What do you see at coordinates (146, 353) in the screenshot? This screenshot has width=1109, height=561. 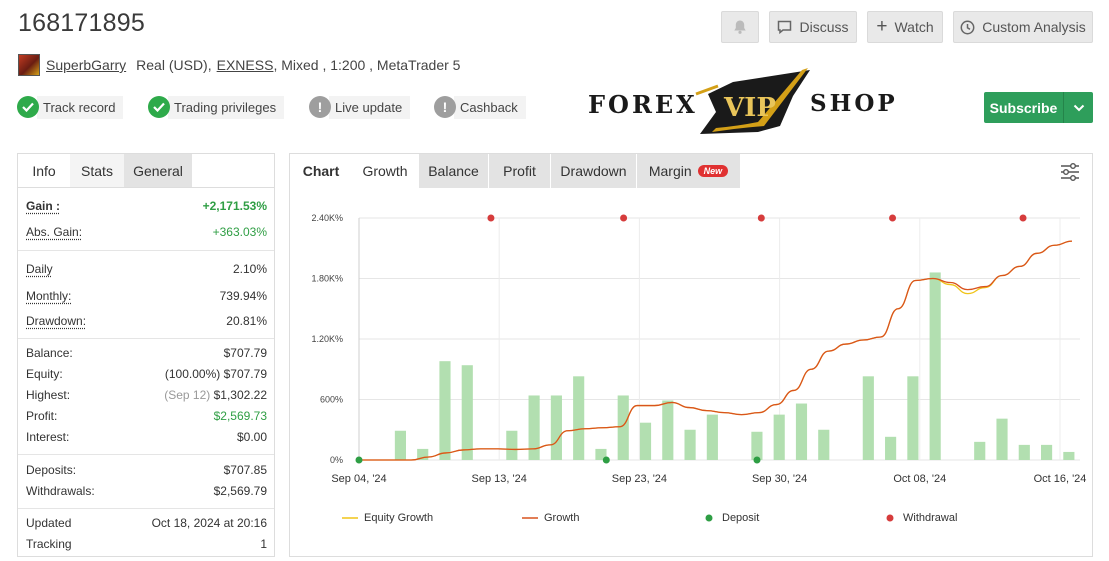 I see `stat-balance: Balance: $707.79` at bounding box center [146, 353].